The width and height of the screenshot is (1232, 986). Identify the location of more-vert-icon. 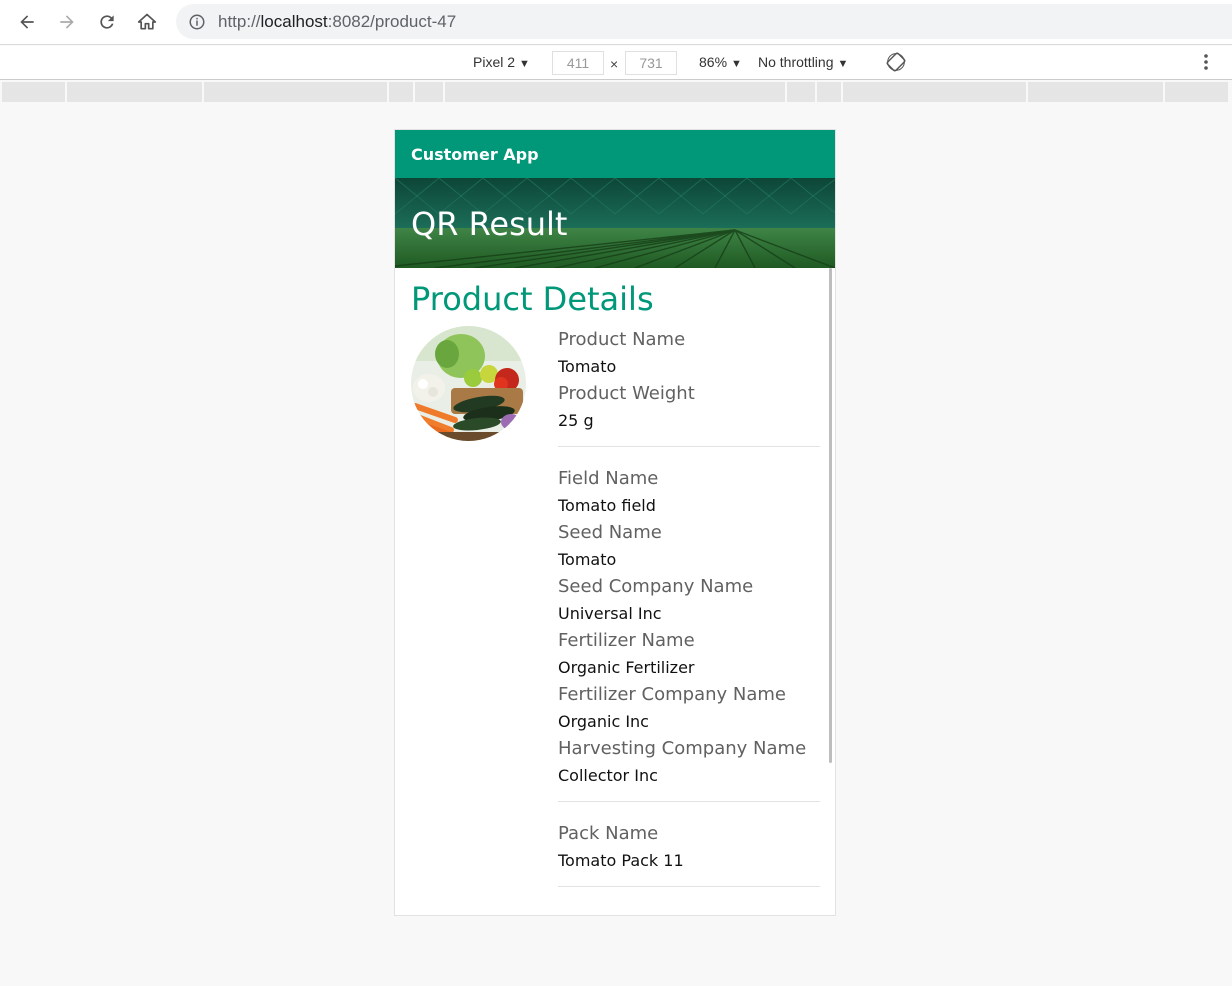
(1206, 62).